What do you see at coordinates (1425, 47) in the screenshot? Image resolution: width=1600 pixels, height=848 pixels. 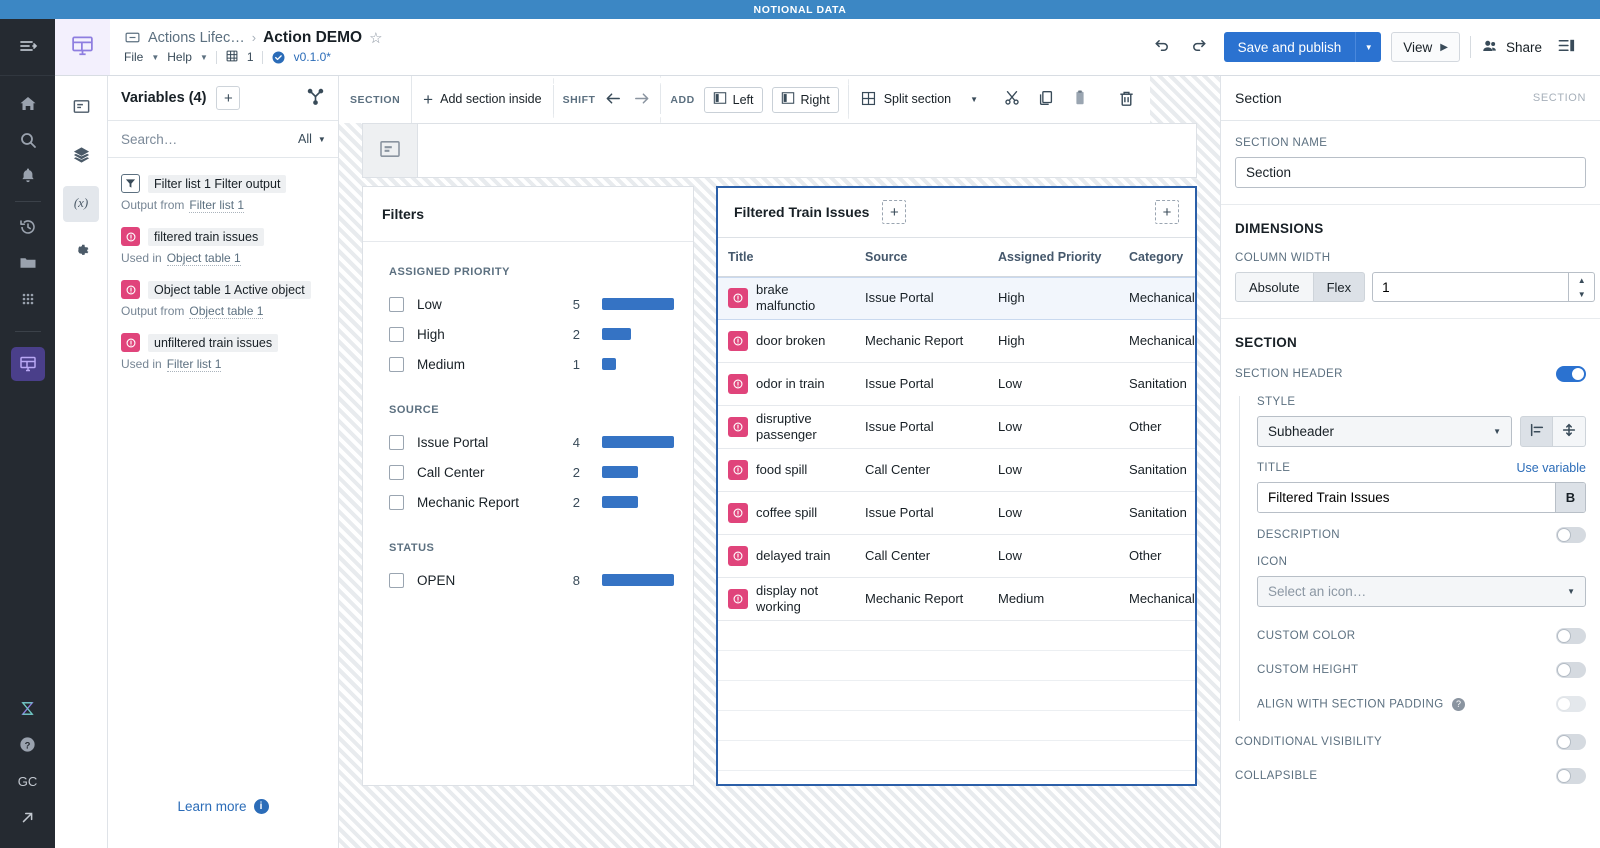 I see `view-button: View ▶` at bounding box center [1425, 47].